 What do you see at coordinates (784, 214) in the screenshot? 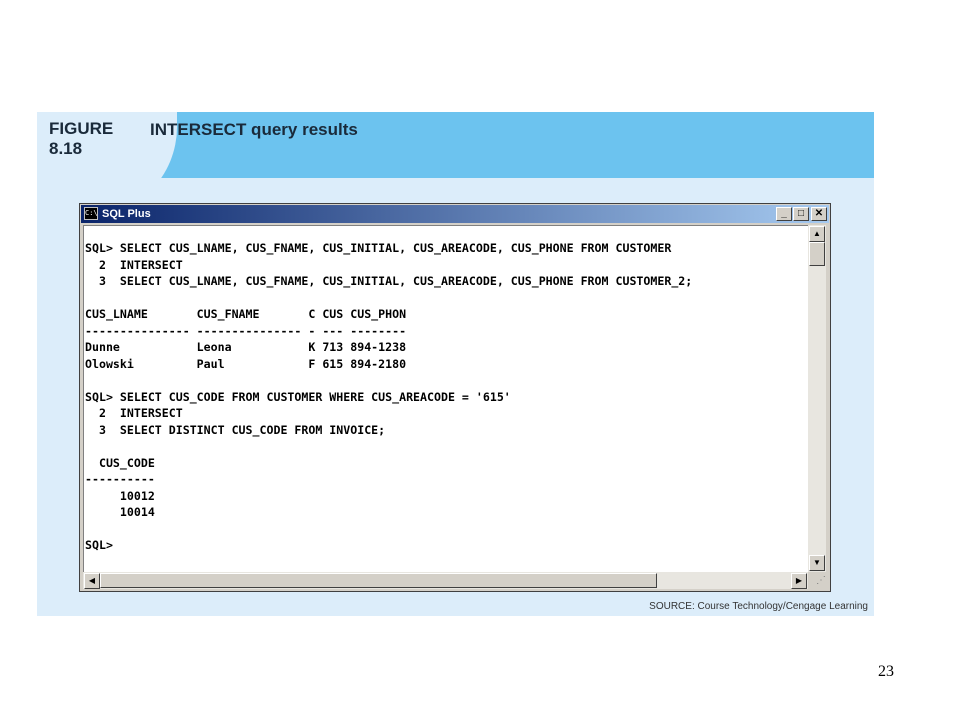
I see `minimize-button: _` at bounding box center [784, 214].